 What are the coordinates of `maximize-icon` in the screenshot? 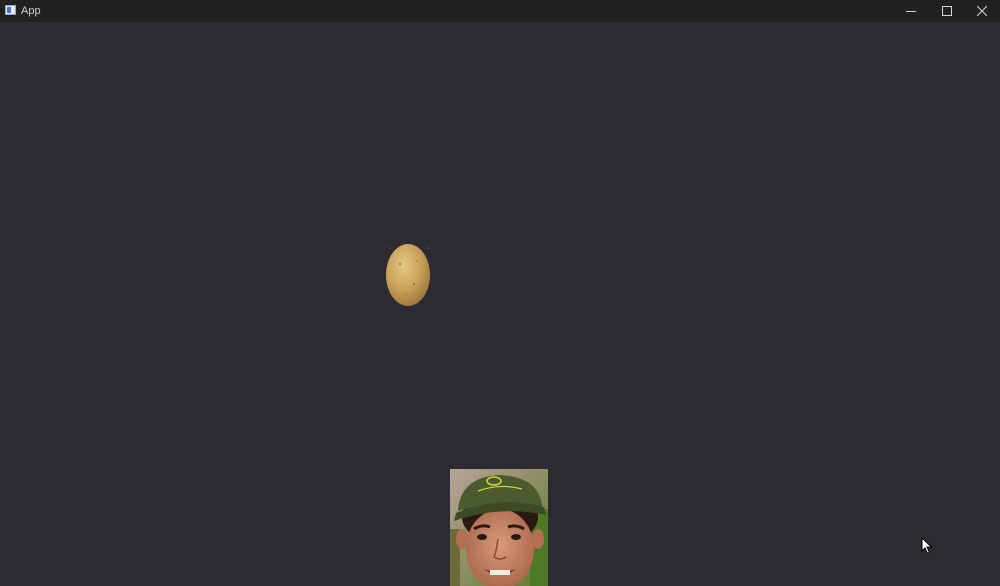 It's located at (947, 11).